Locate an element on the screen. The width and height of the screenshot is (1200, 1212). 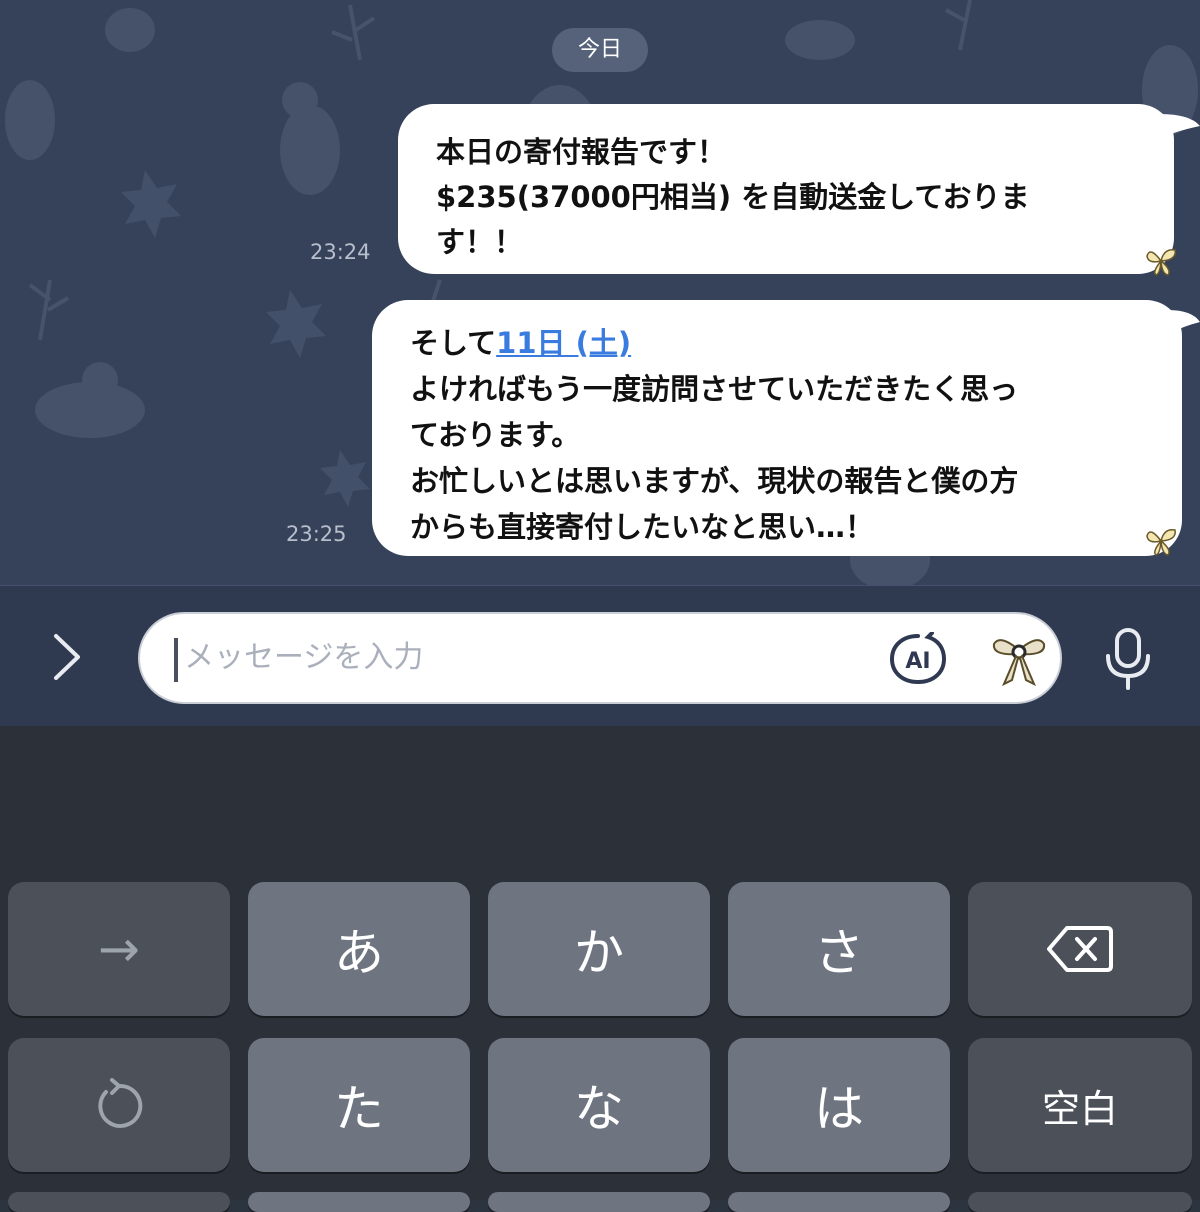
key-a: あ is located at coordinates (359, 949).